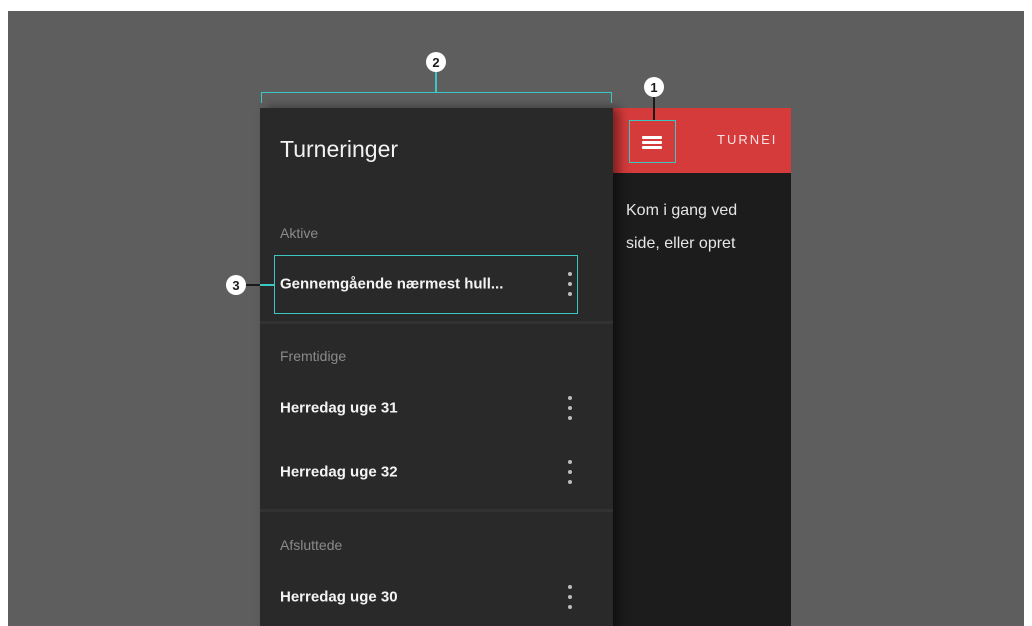 The width and height of the screenshot is (1032, 626). I want to click on drawer-item-label: Herredag uge 30, so click(339, 597).